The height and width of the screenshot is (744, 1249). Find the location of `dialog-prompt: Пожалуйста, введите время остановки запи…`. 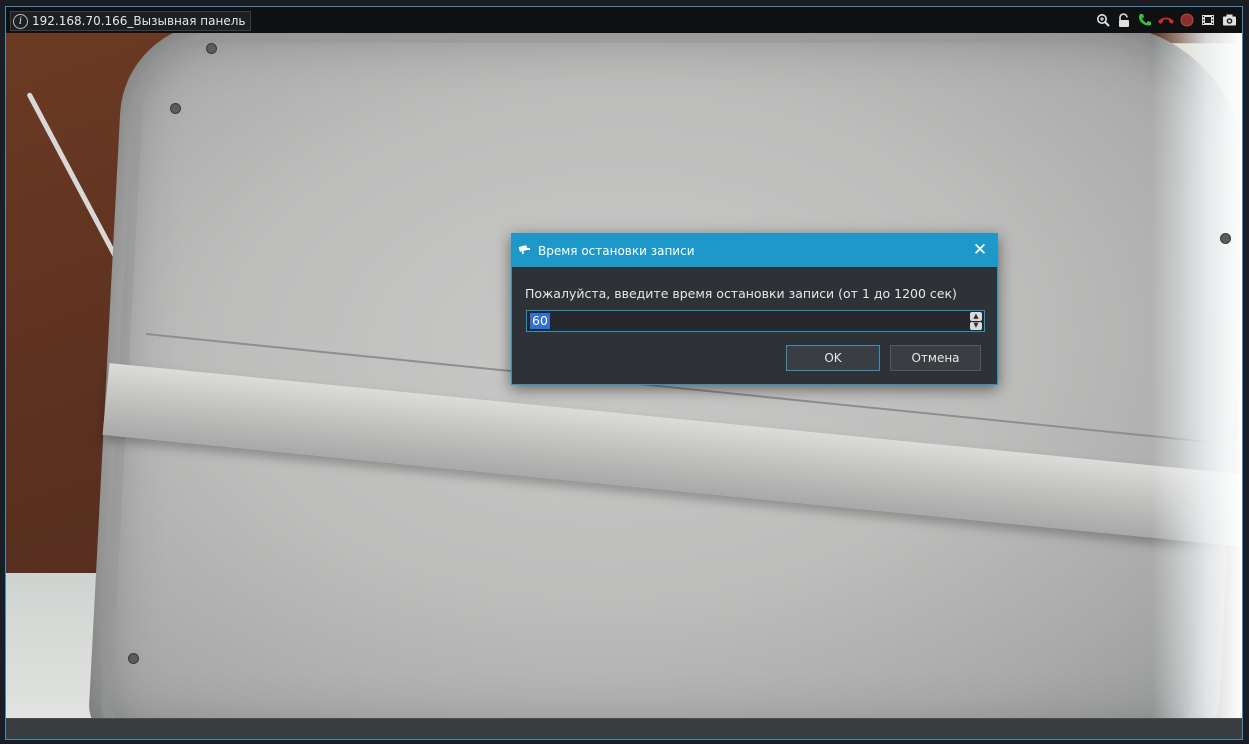

dialog-prompt: Пожалуйста, введите время остановки запи… is located at coordinates (741, 293).